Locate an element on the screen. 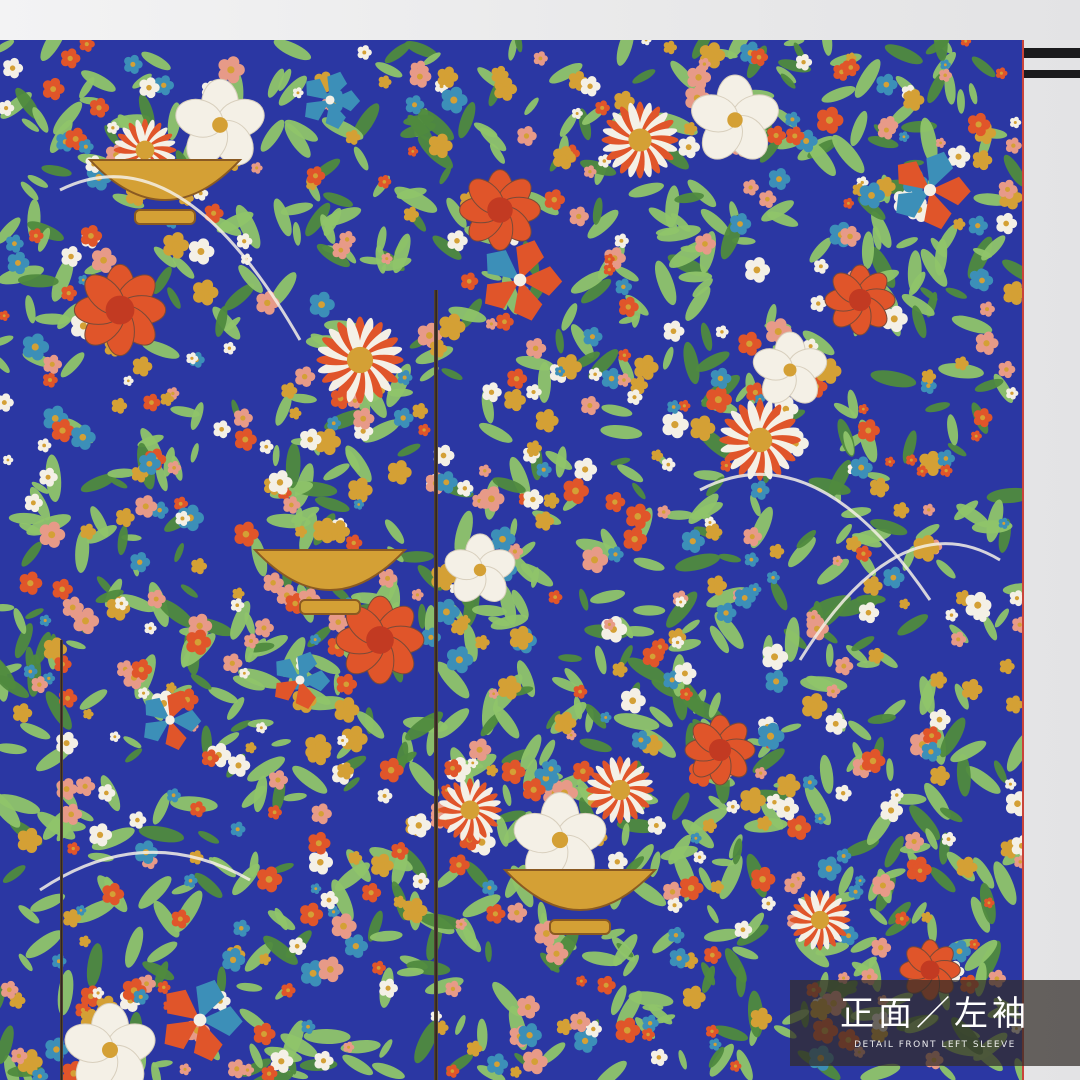  caption-main: 正面／左袖 is located at coordinates (935, 1014).